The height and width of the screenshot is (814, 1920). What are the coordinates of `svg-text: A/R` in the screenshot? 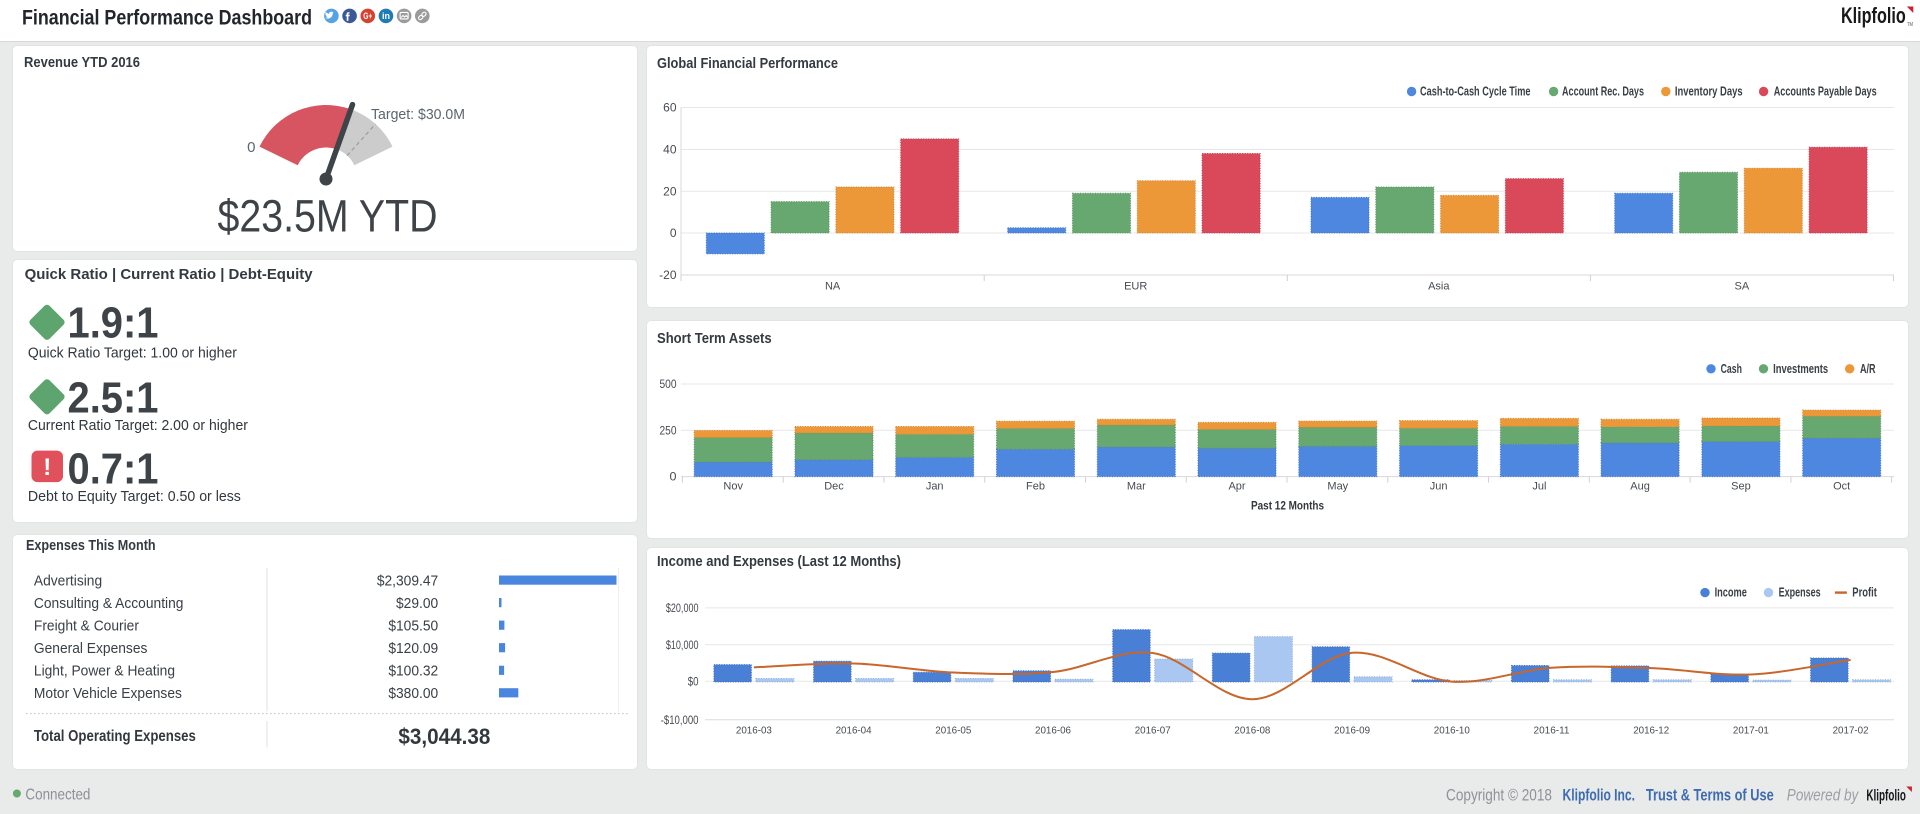 It's located at (1868, 369).